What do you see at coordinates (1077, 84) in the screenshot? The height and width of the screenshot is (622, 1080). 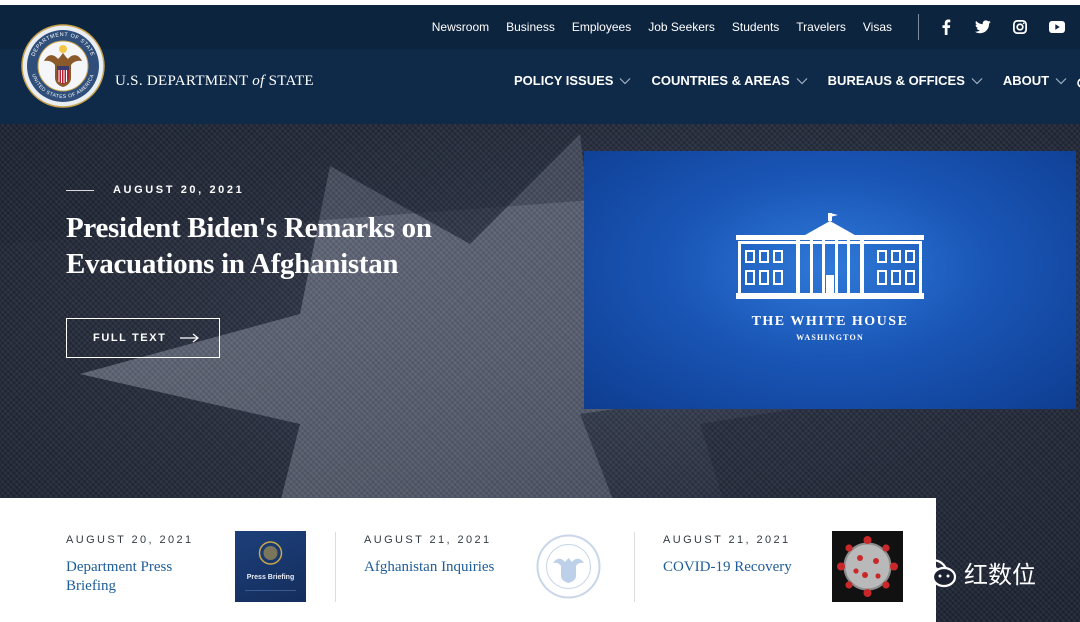 I see `search-icon` at bounding box center [1077, 84].